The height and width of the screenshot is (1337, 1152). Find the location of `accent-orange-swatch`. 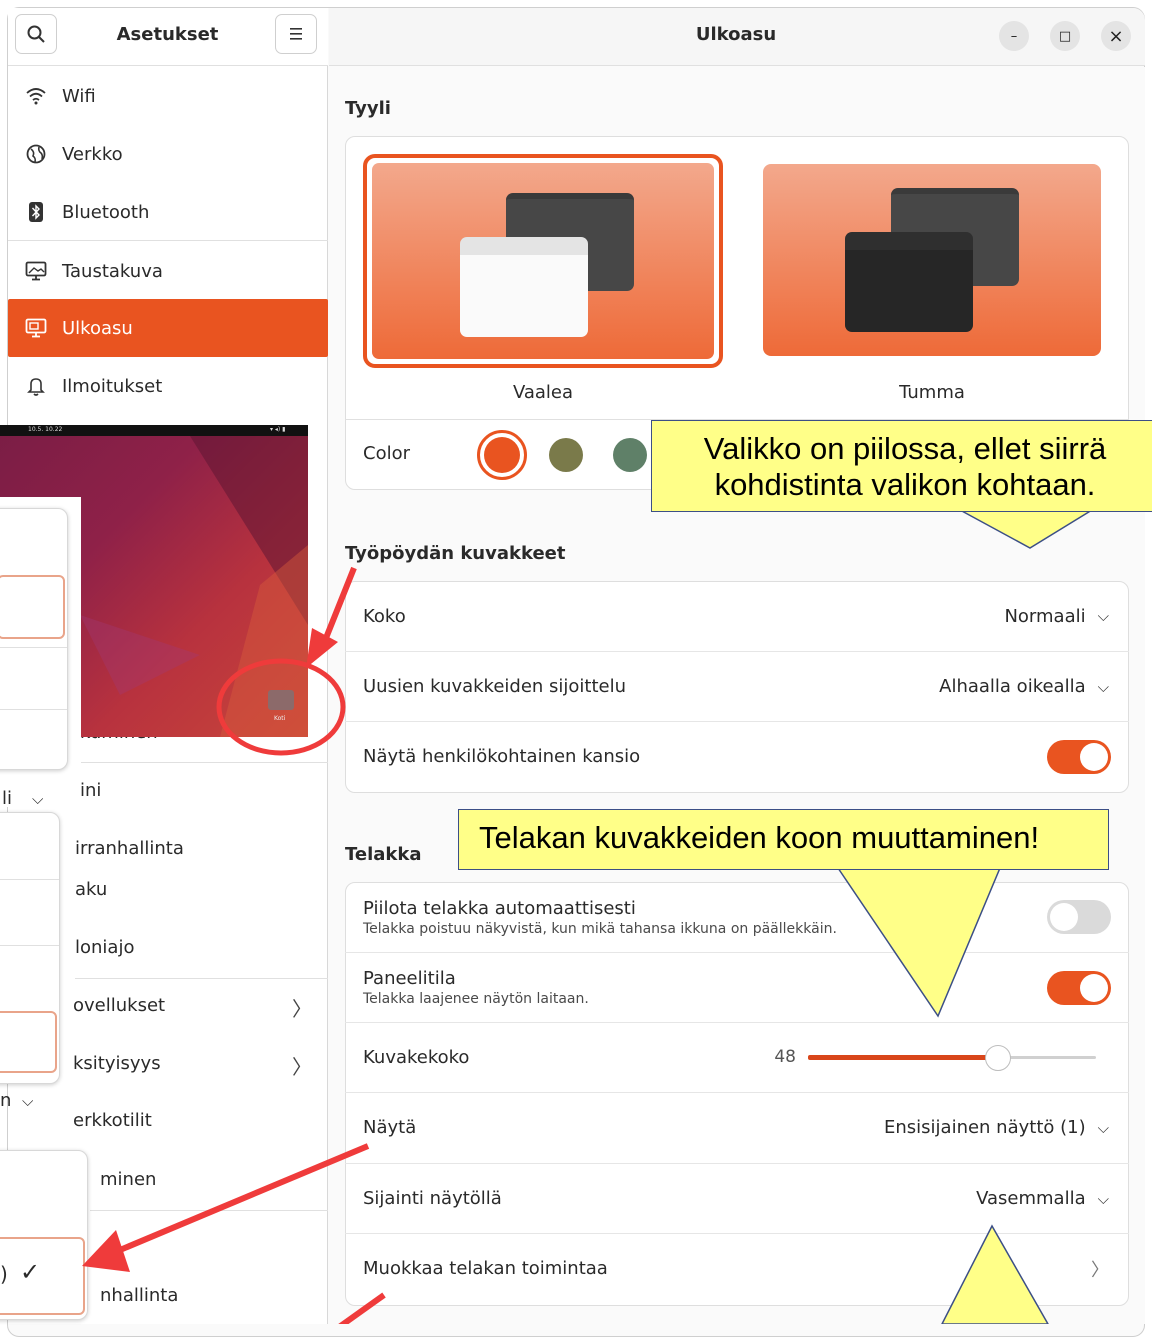

accent-orange-swatch is located at coordinates (502, 455).